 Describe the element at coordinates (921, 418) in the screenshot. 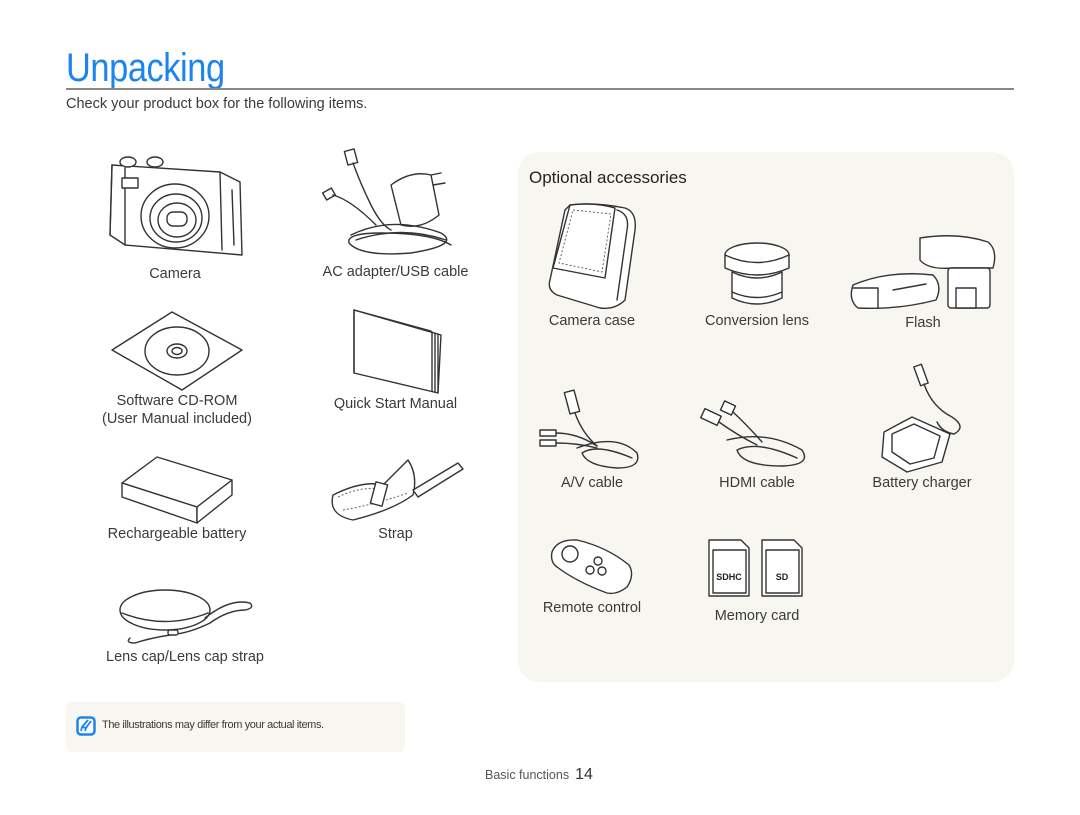

I see `battery-charger-icon` at that location.